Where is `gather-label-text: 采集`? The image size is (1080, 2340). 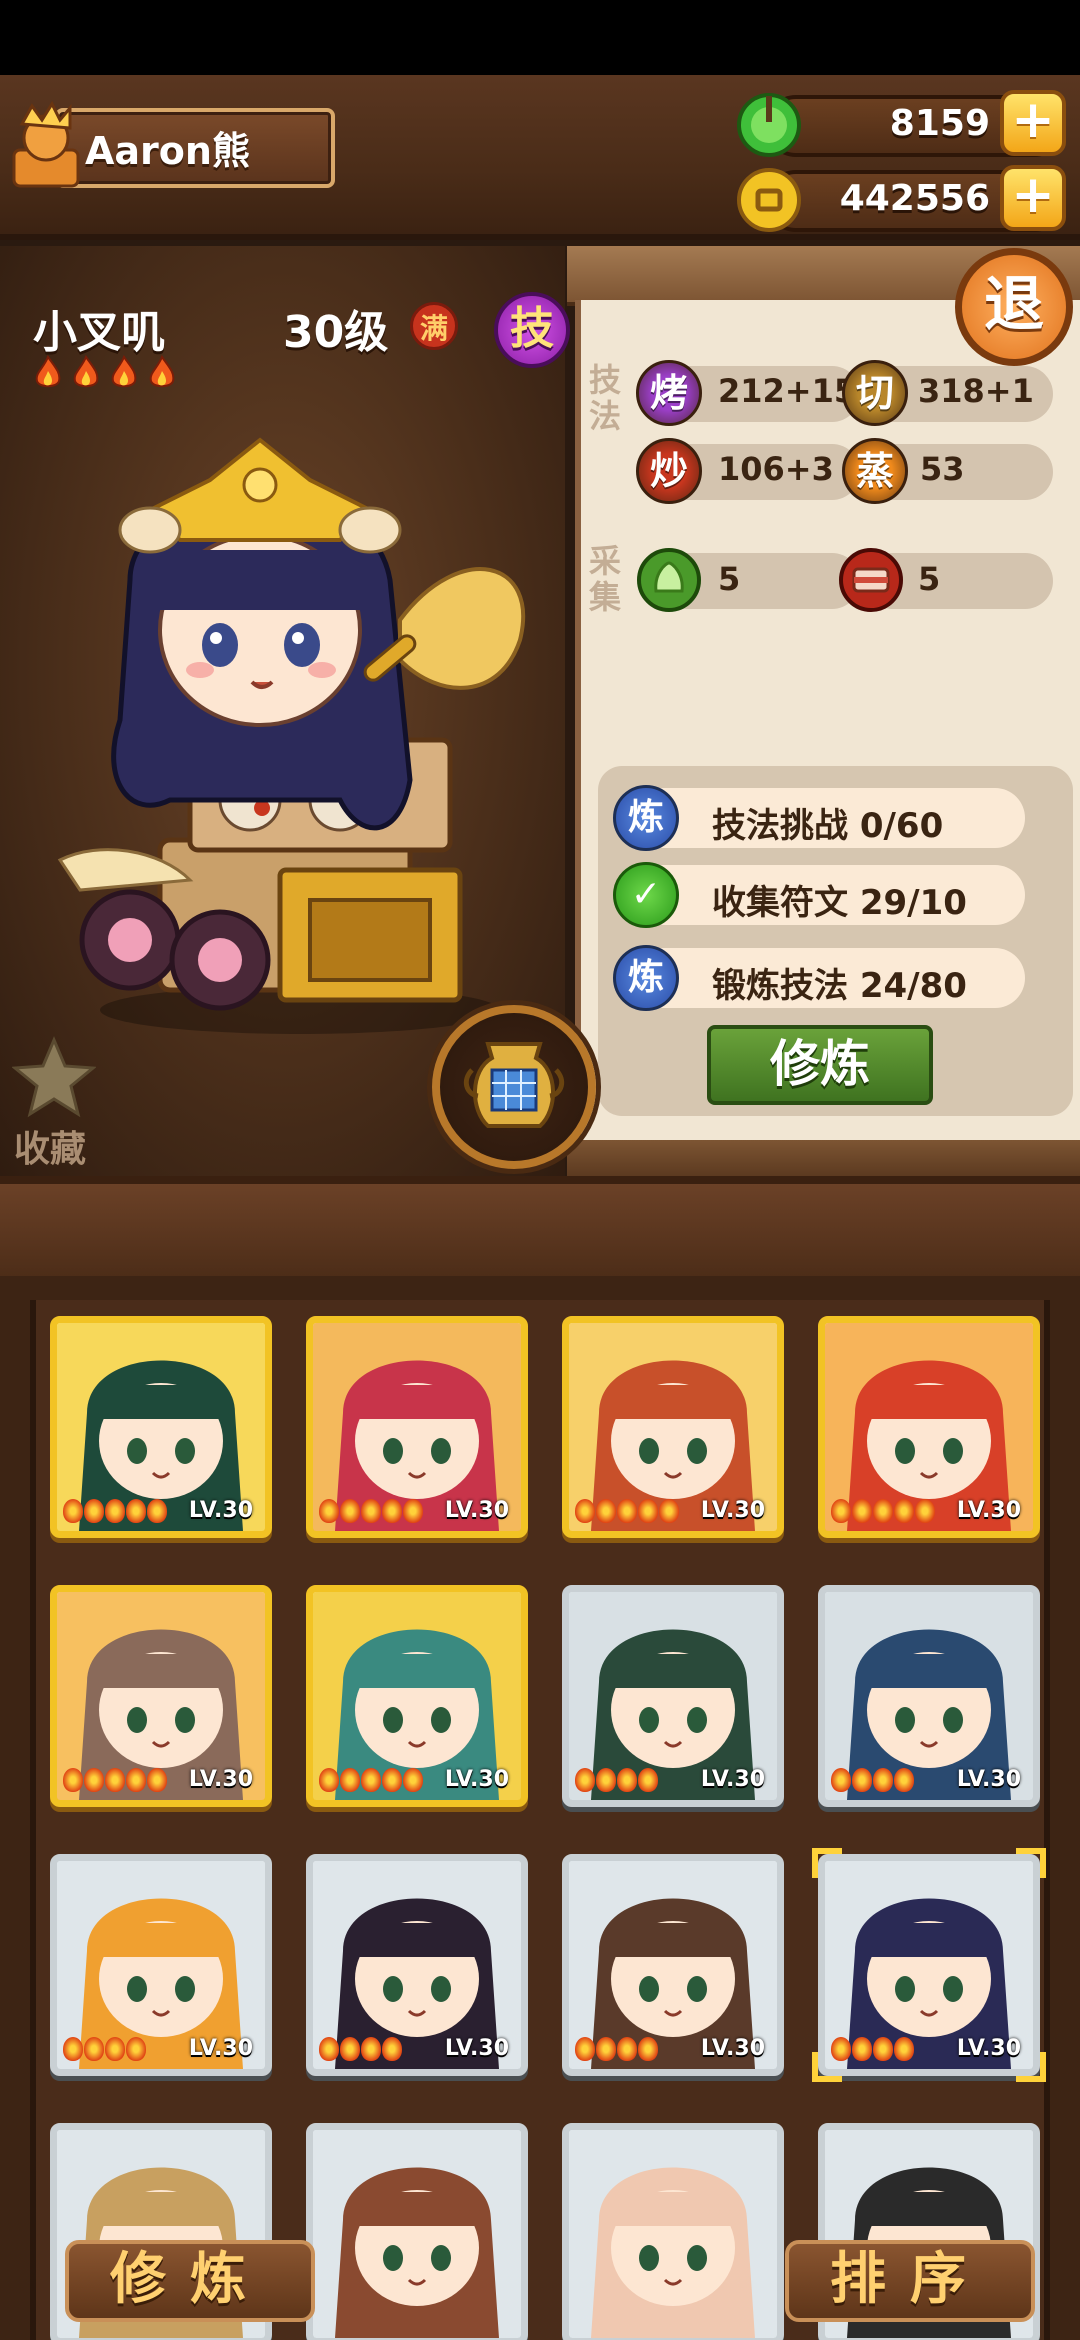
gather-label-text: 采集 is located at coordinates (604, 579).